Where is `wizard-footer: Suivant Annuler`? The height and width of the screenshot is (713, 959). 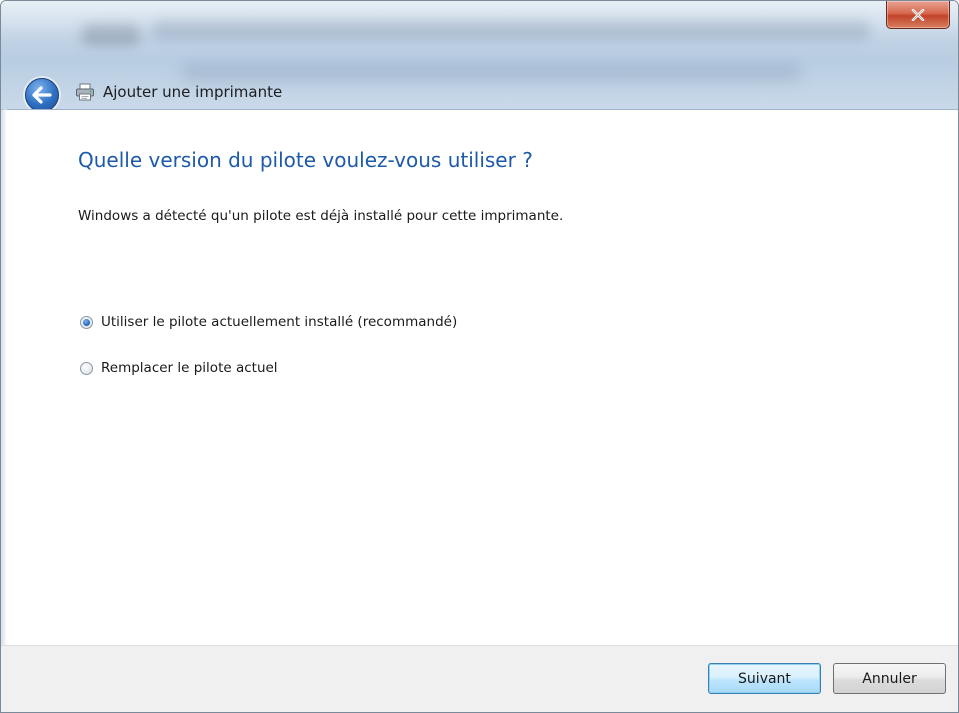 wizard-footer: Suivant Annuler is located at coordinates (479, 678).